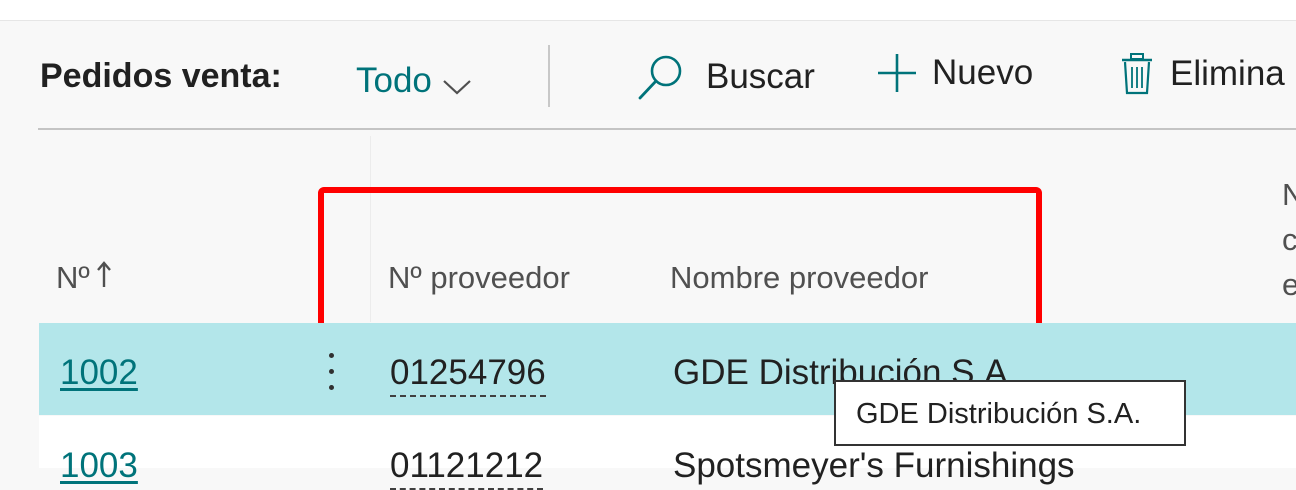  Describe the element at coordinates (99, 373) in the screenshot. I see `order-no-link: 1002` at that location.